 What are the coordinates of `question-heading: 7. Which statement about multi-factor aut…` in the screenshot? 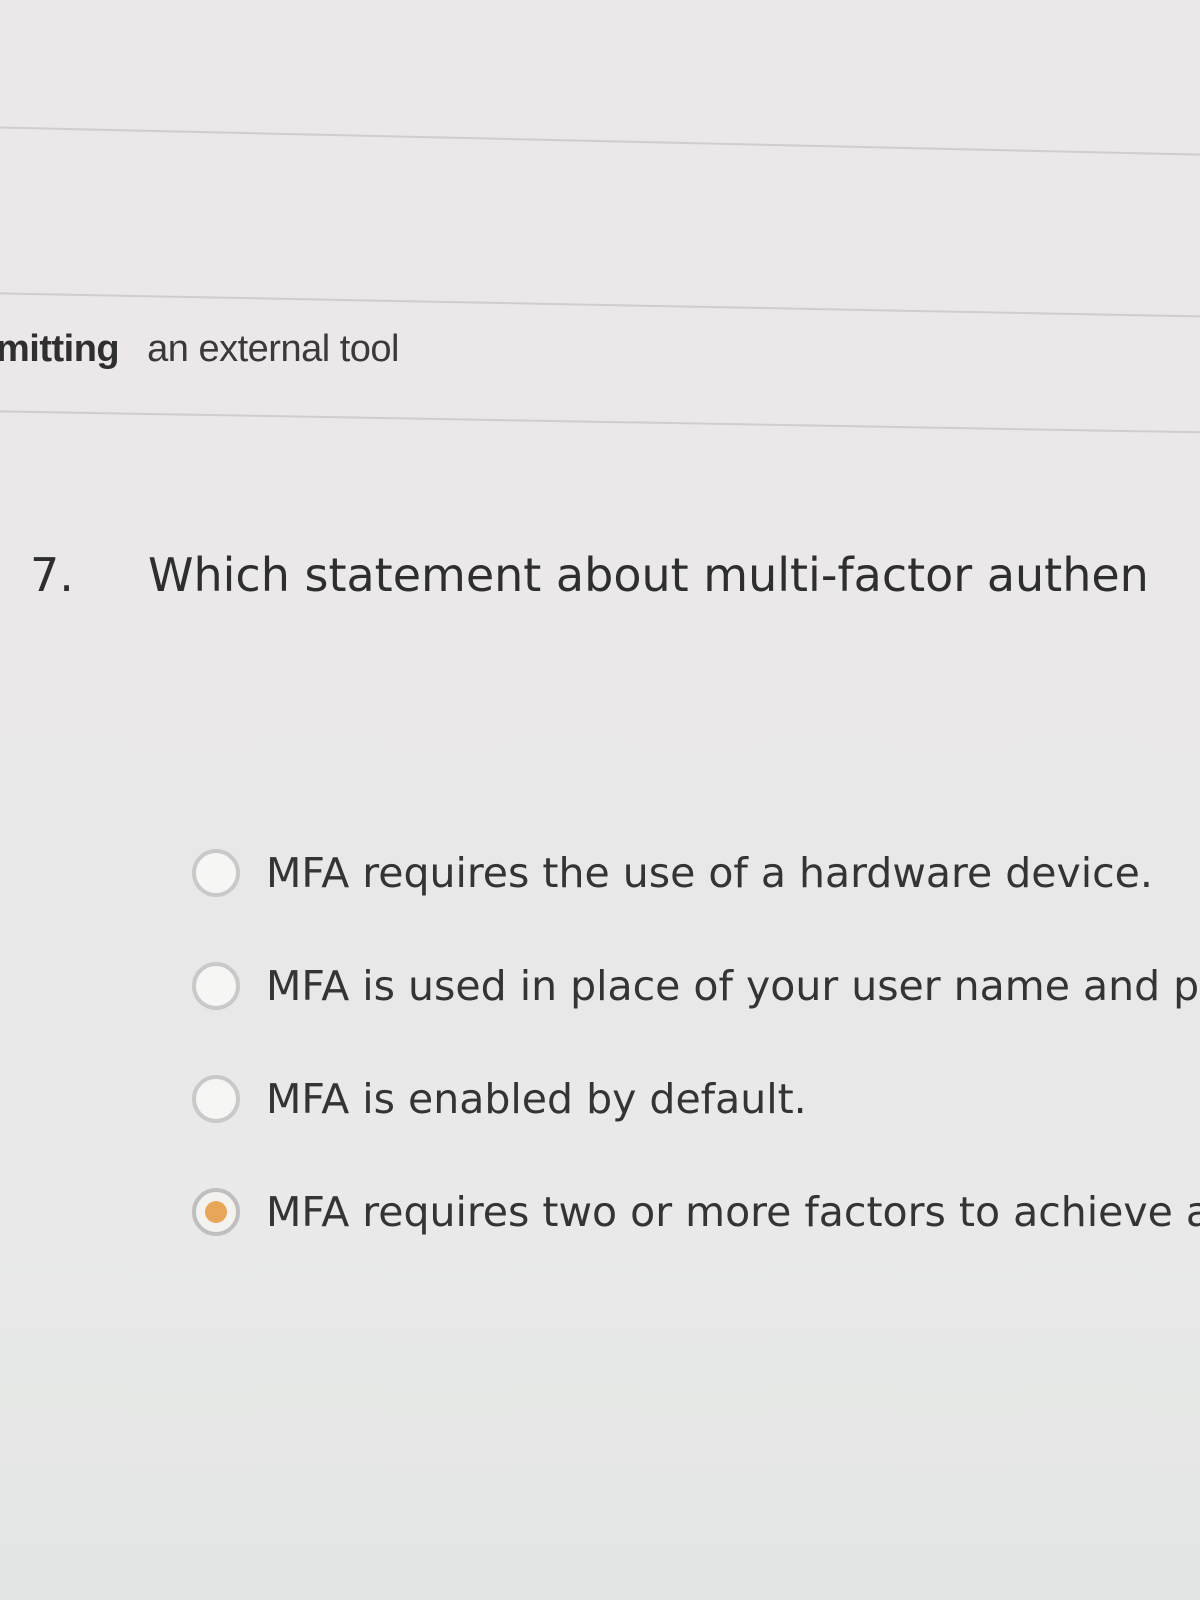 It's located at (615, 575).